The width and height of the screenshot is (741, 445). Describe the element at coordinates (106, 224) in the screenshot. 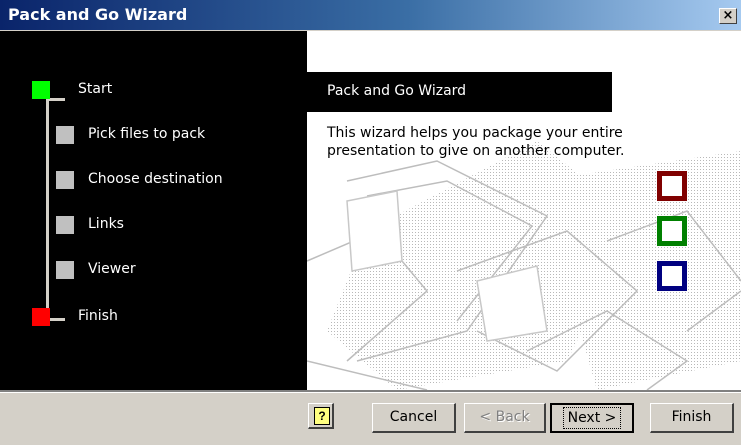

I see `step-label: Links` at that location.